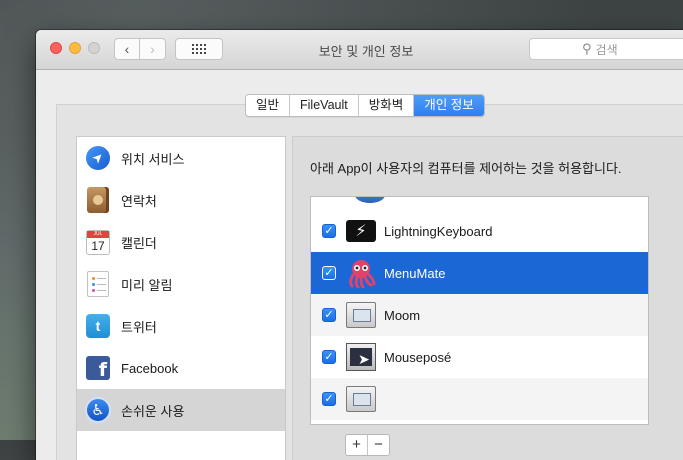  I want to click on sidebar-item-accessibility: ♿ 손쉬운 사용, so click(181, 410).